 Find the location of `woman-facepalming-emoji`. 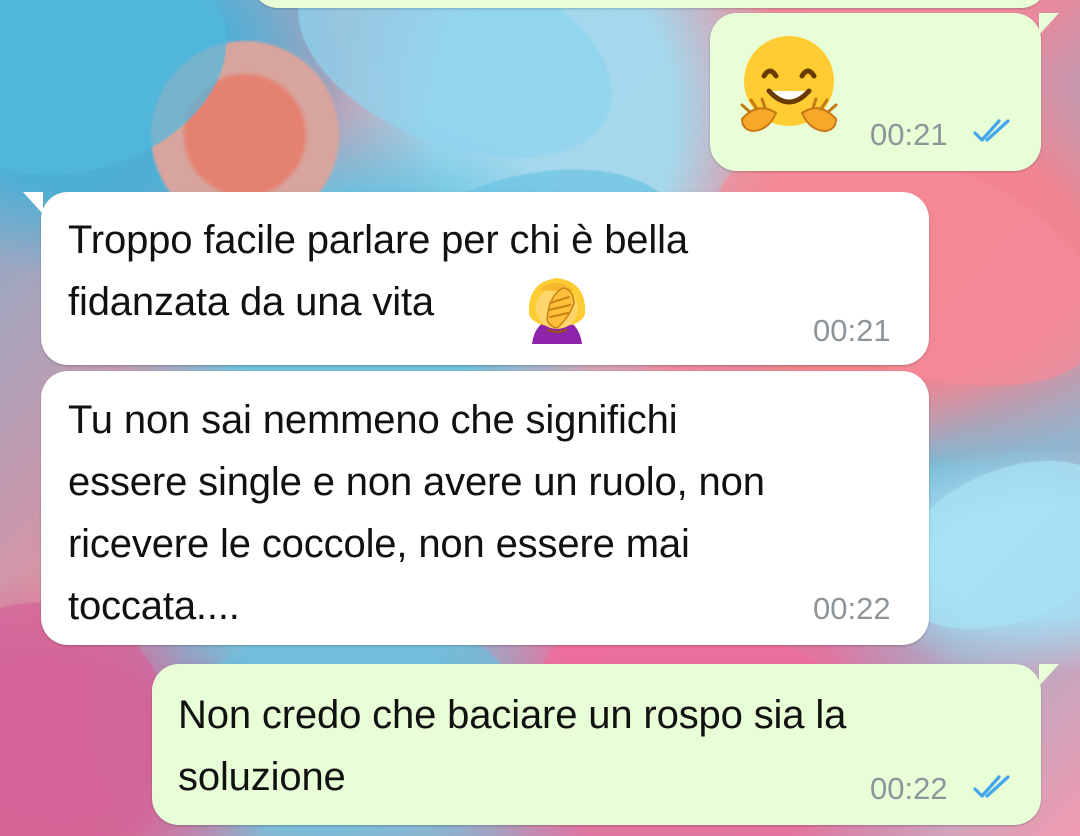

woman-facepalming-emoji is located at coordinates (557, 311).